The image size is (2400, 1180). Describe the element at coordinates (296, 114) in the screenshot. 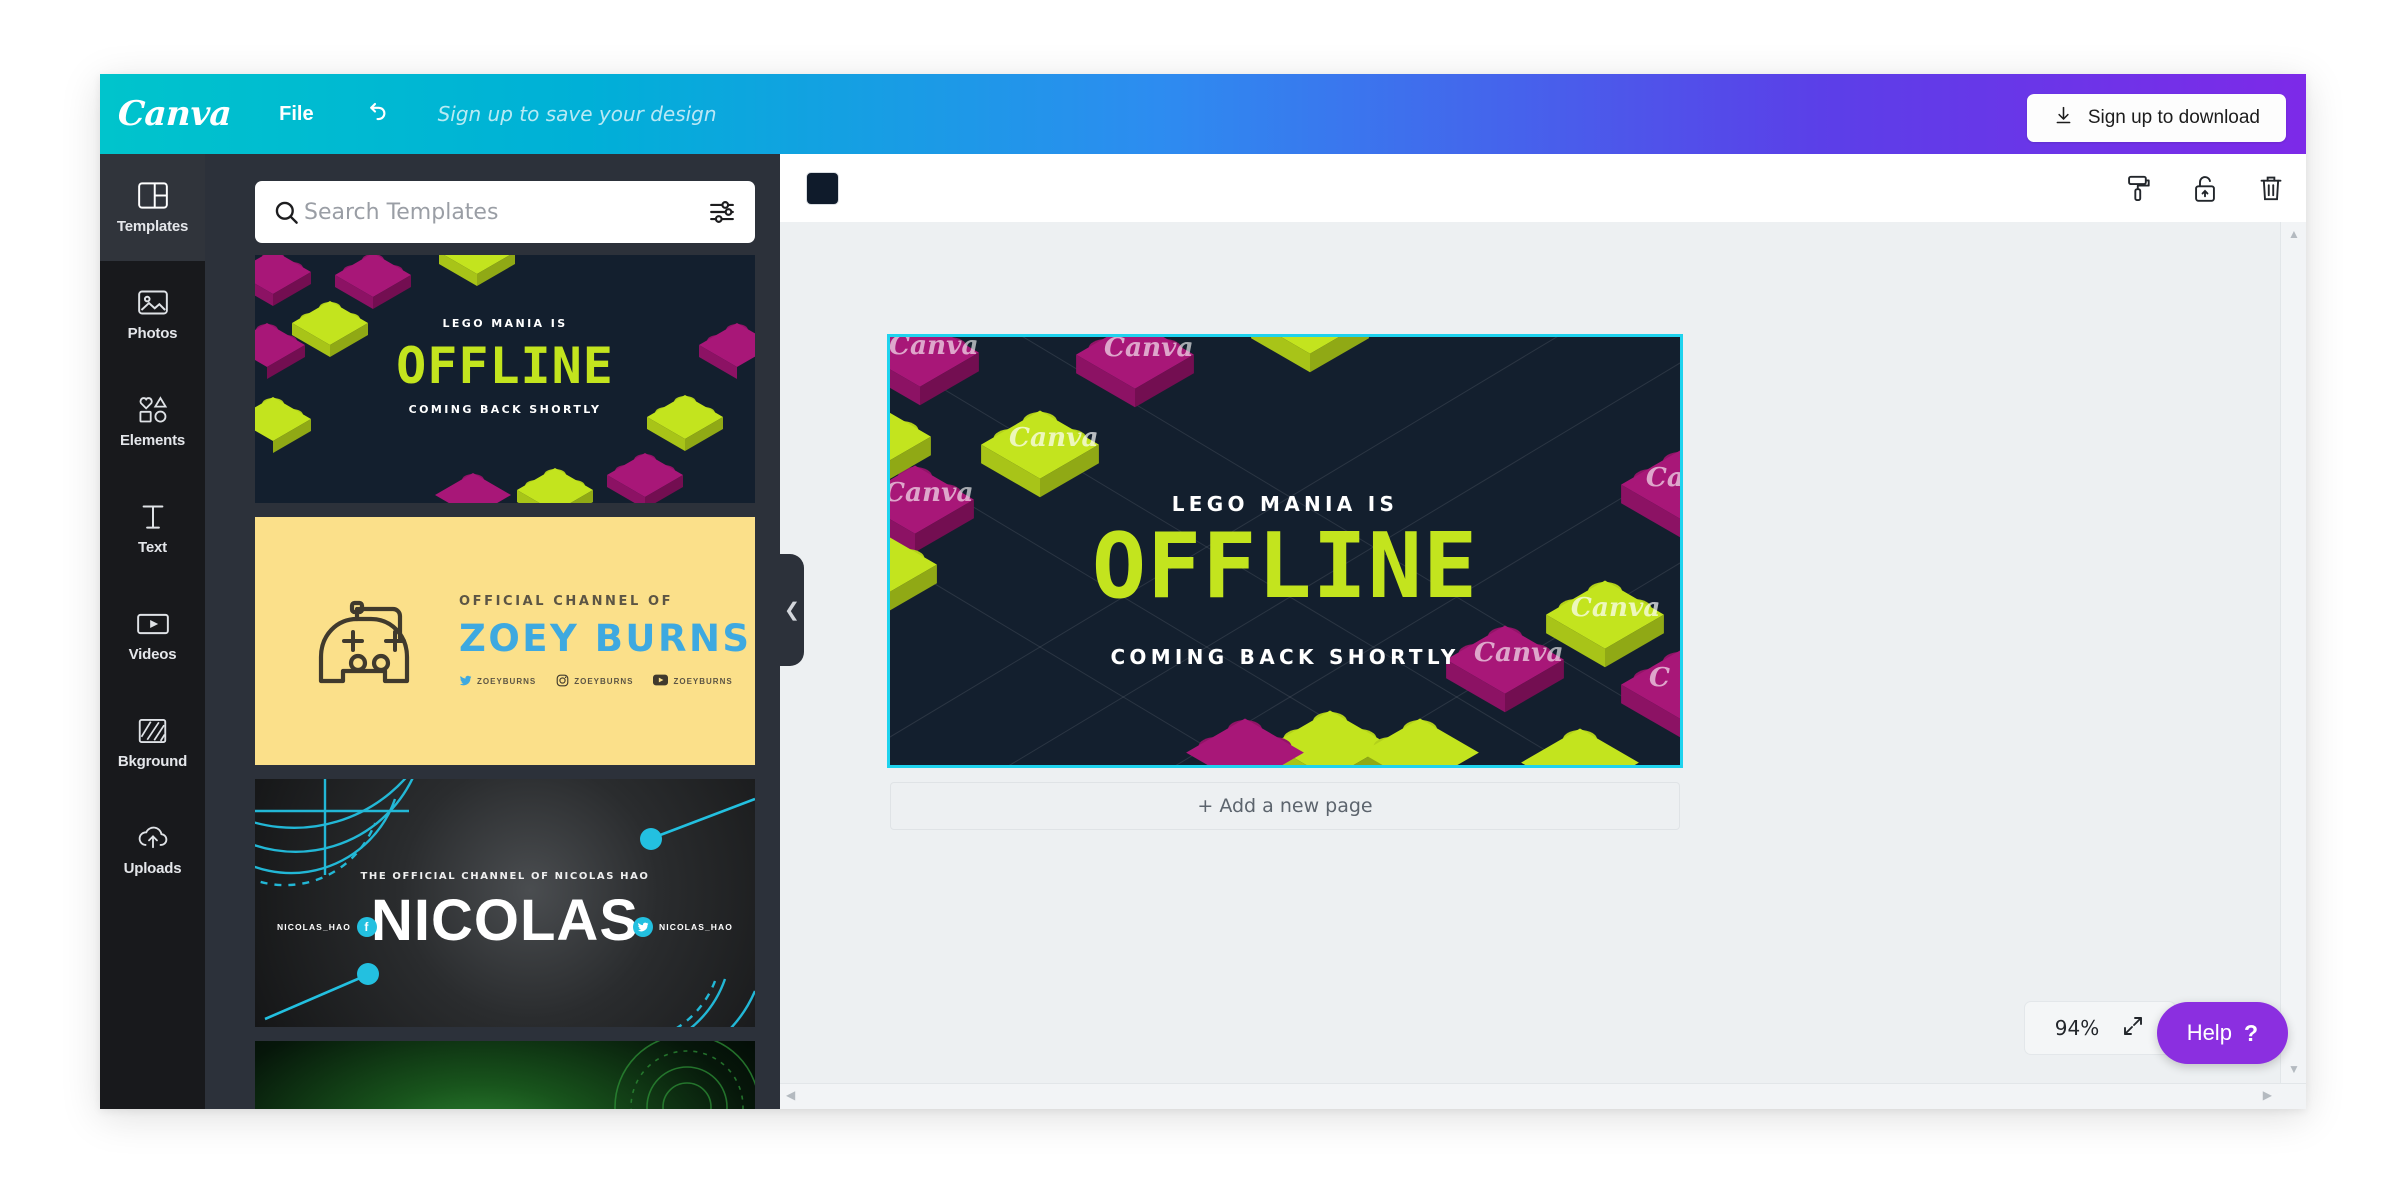

I see `file-menu-button: File` at that location.